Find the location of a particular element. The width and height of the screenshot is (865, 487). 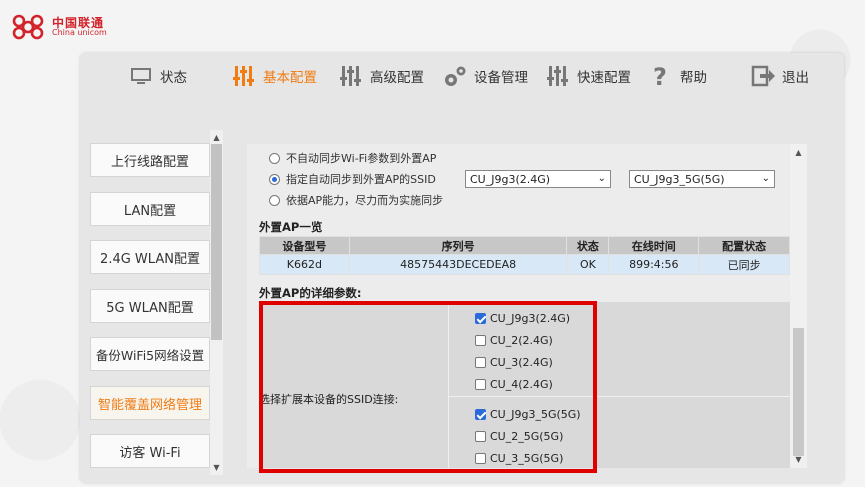

china-unicom-logo: 中国联通 China unicom is located at coordinates (65, 27).